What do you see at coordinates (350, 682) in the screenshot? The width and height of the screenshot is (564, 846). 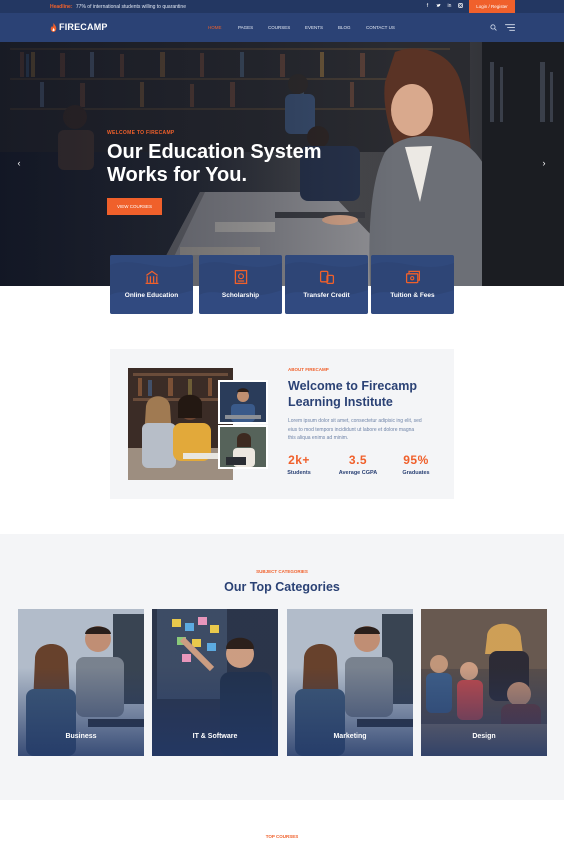 I see `category-card-marketing: Marketing` at bounding box center [350, 682].